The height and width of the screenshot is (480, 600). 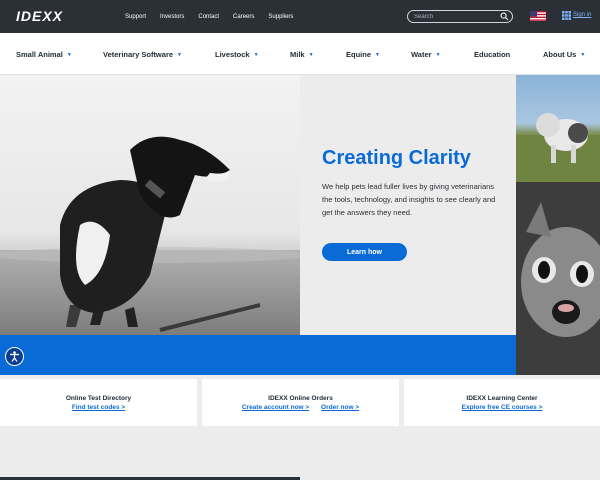 What do you see at coordinates (558, 147) in the screenshot?
I see `sheepdog-illustration` at bounding box center [558, 147].